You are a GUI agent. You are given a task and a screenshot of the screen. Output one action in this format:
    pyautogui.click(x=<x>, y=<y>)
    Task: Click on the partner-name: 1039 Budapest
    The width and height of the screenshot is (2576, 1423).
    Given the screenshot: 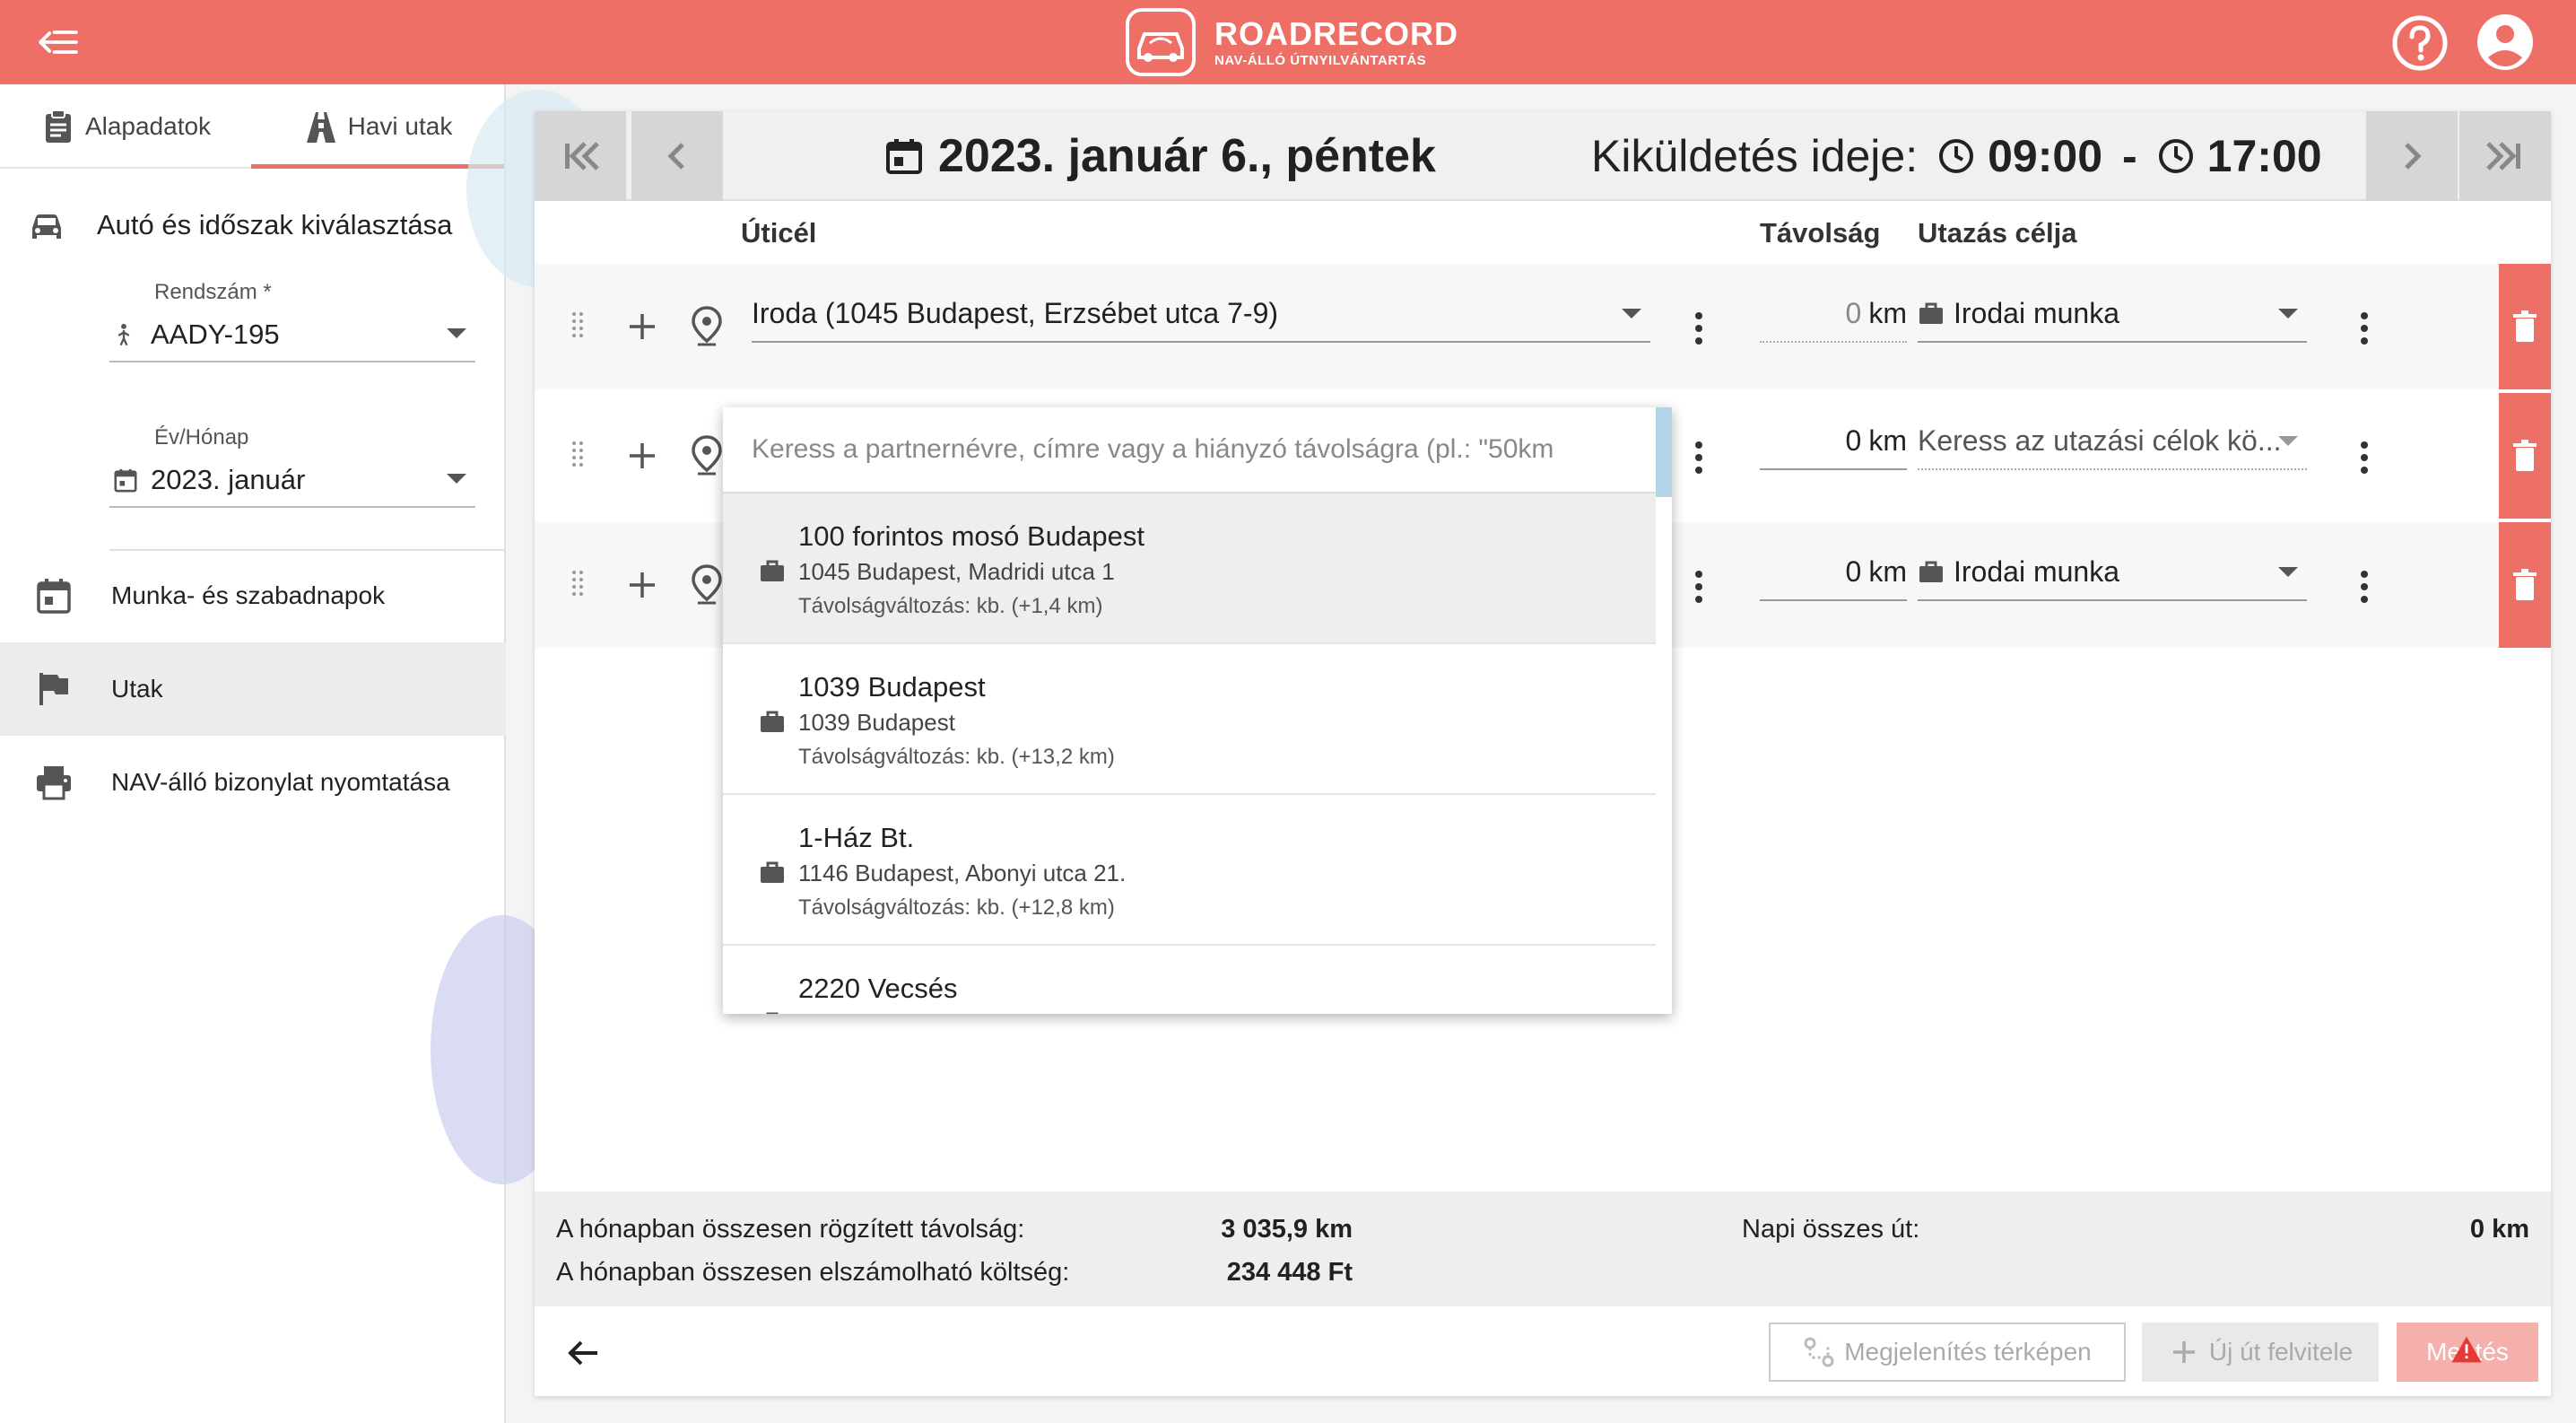 What is the action you would take?
    pyautogui.click(x=892, y=687)
    